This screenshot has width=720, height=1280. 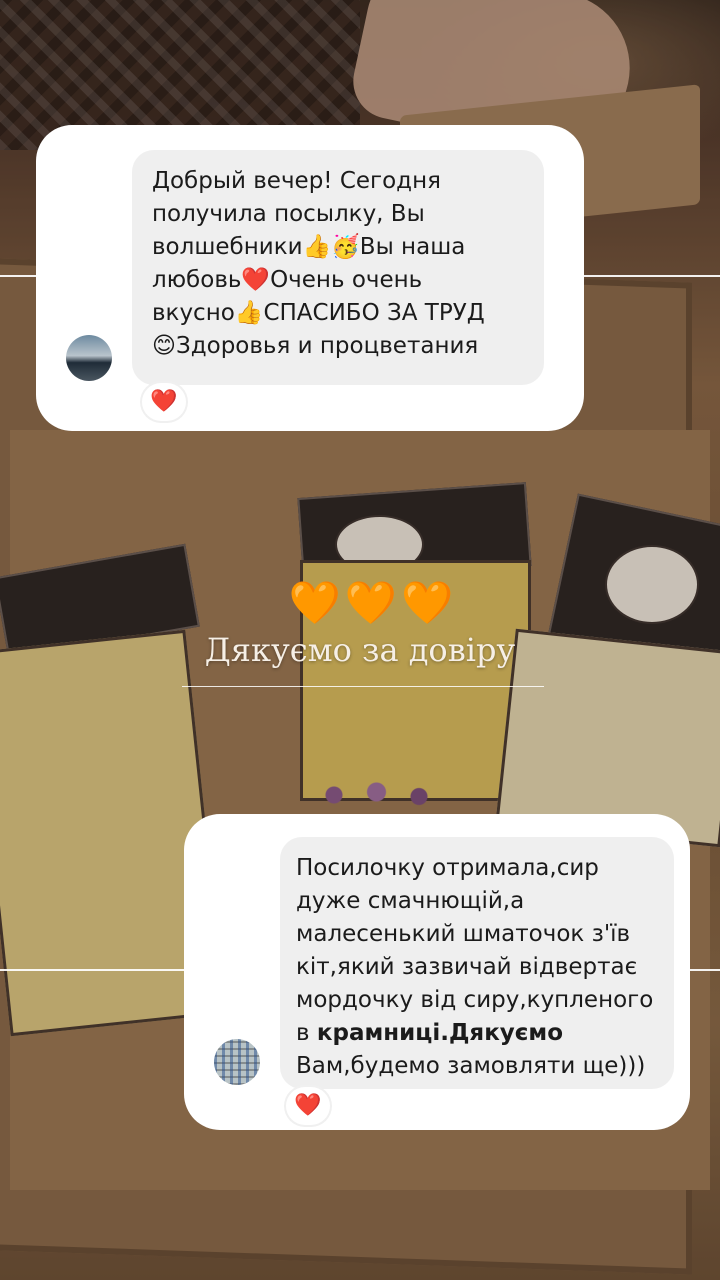 I want to click on message-line: мордочку від сиру,купленого, so click(x=475, y=1000).